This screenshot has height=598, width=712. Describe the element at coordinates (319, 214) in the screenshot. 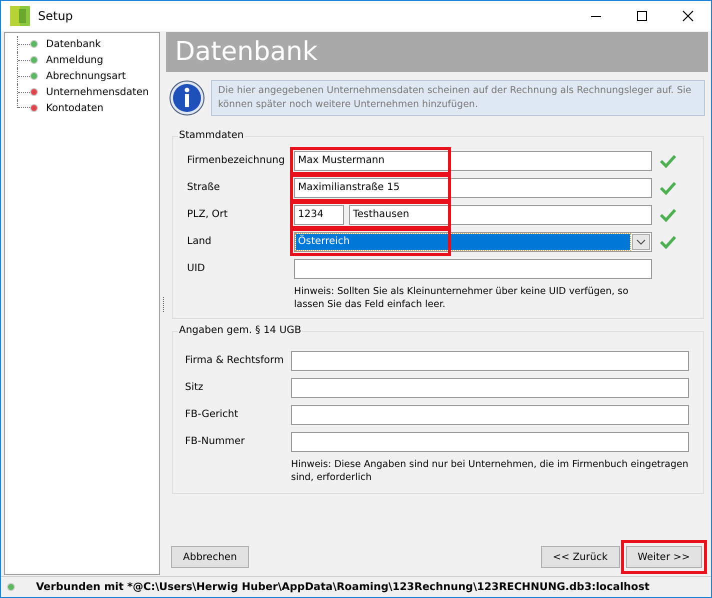

I see `input-field: 1234` at that location.